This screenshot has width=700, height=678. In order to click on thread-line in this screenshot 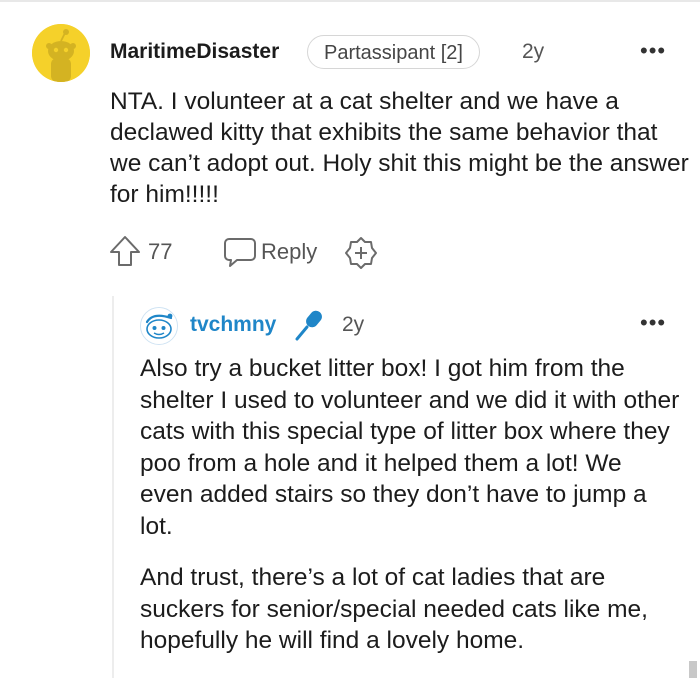, I will do `click(113, 487)`.